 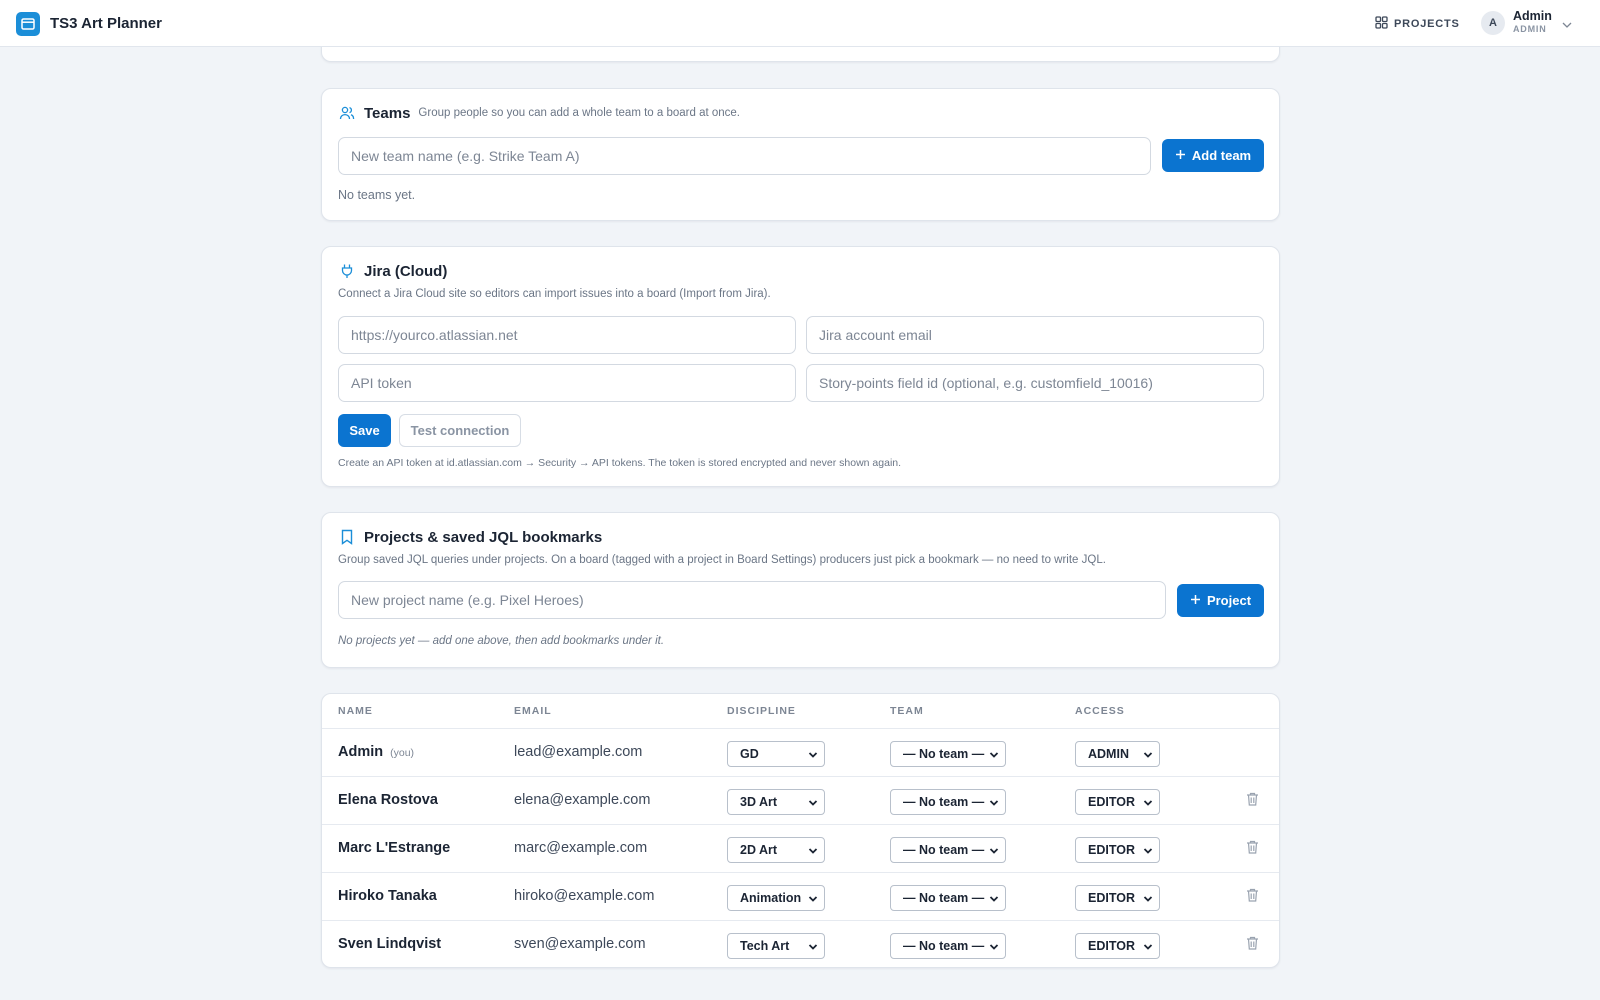 What do you see at coordinates (376, 752) in the screenshot?
I see `user-name-cell: Admin (you)` at bounding box center [376, 752].